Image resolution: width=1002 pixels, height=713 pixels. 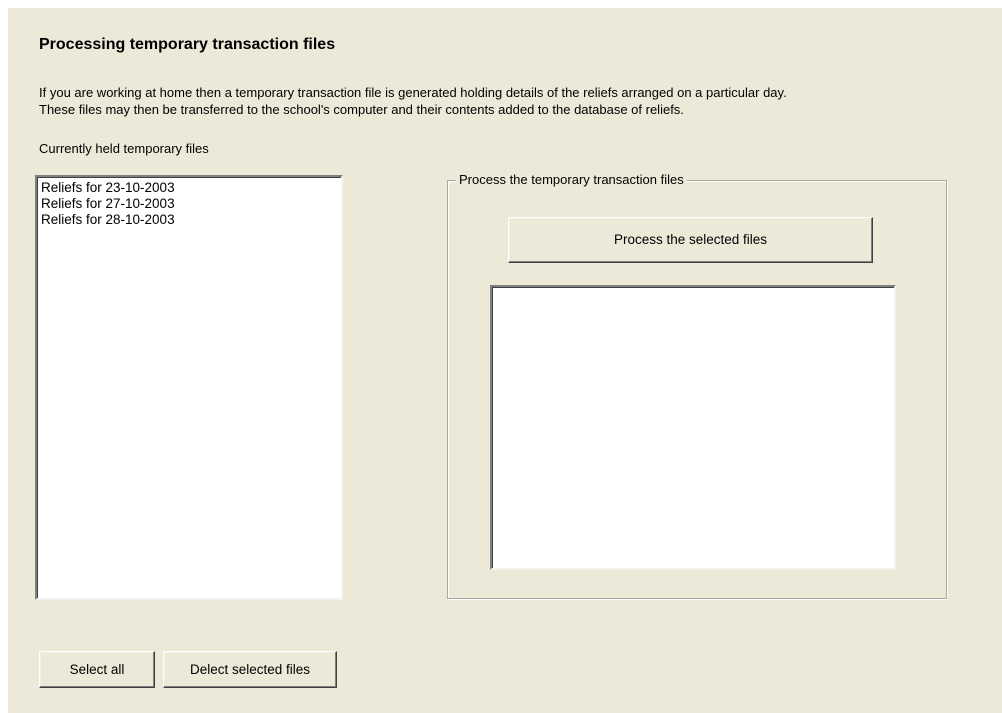 I want to click on page-title: Processing temporary transaction files, so click(x=187, y=44).